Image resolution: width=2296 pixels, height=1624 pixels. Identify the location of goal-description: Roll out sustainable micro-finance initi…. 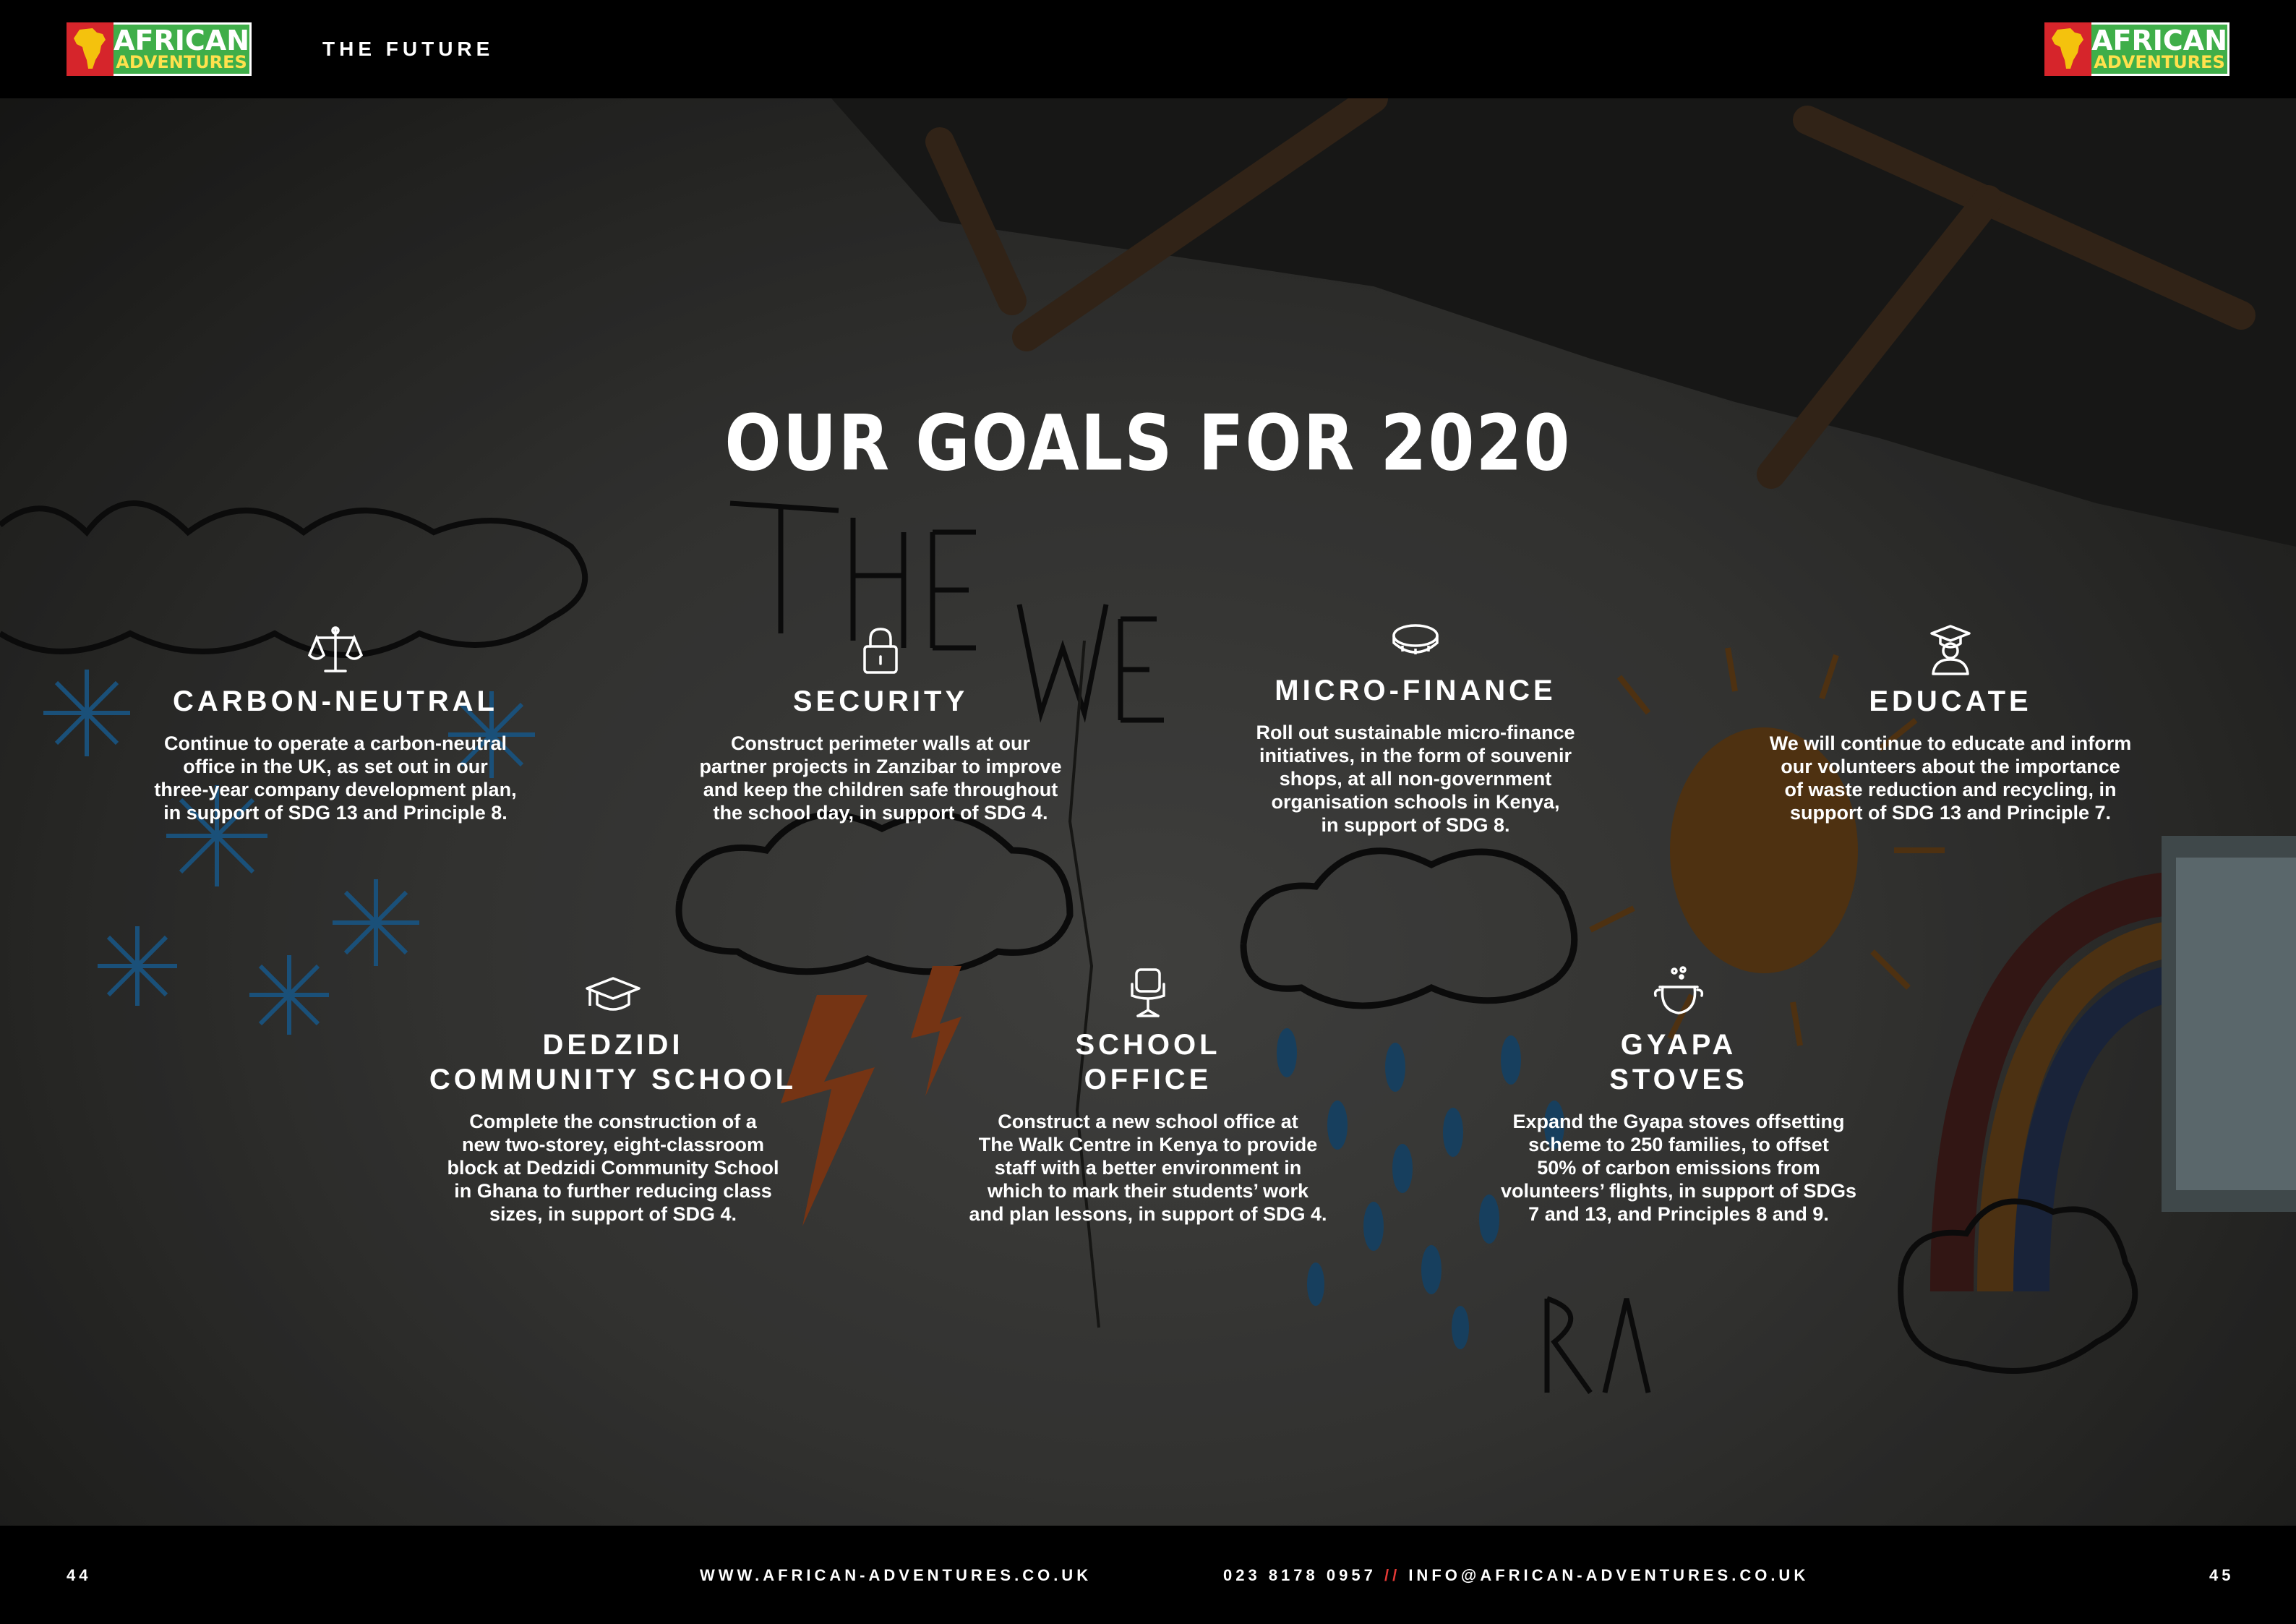
(1415, 779).